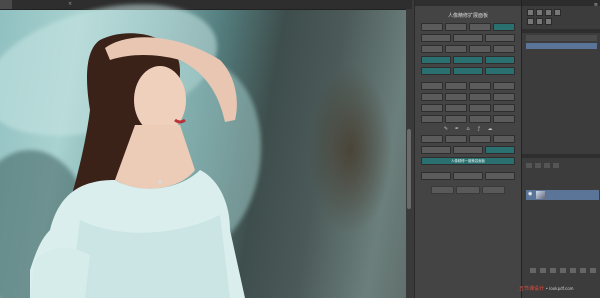 The width and height of the screenshot is (600, 298). What do you see at coordinates (561, 165) in the screenshot?
I see `layer-filter-tools` at bounding box center [561, 165].